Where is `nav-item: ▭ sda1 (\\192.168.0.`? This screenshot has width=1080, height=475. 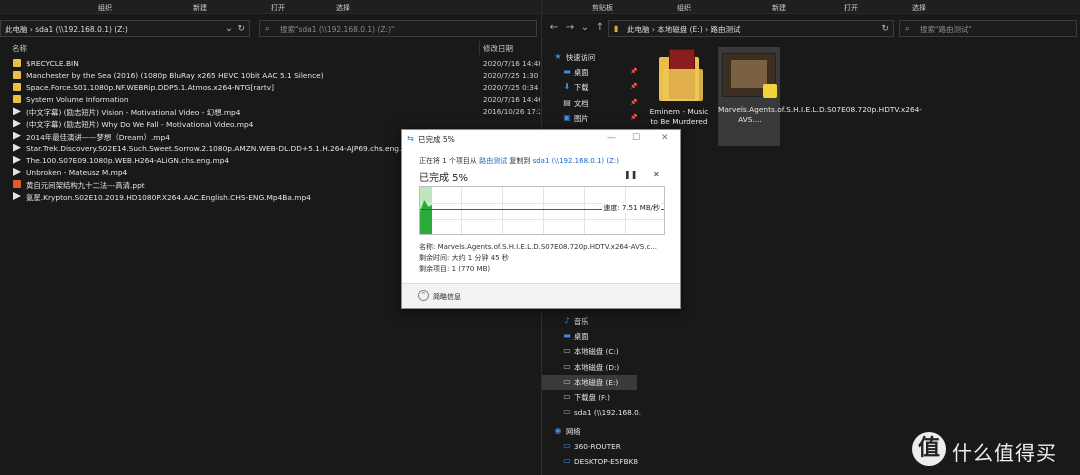
nav-item: ▭ sda1 (\\192.168.0. is located at coordinates (591, 412).